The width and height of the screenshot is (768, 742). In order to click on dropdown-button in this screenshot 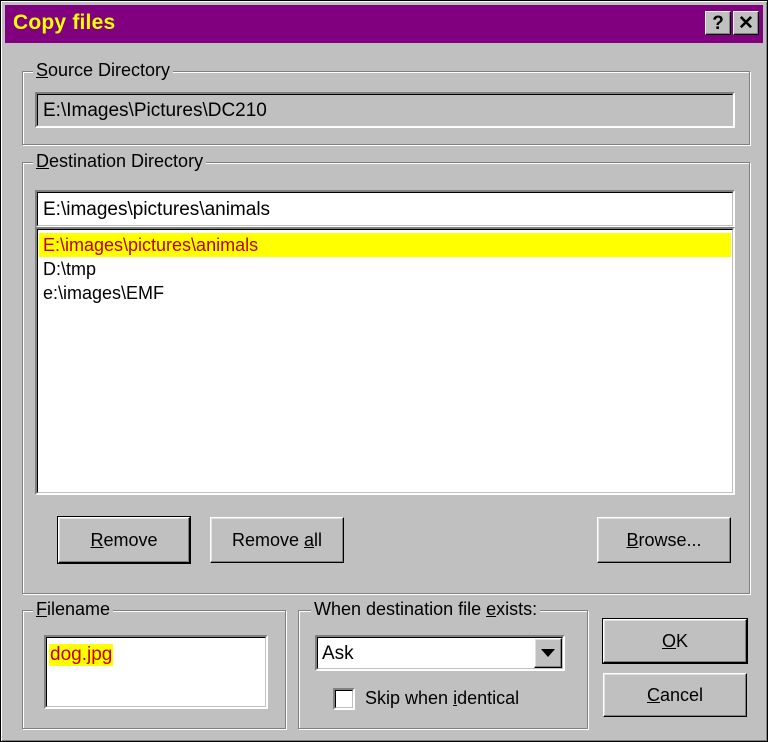, I will do `click(548, 653)`.